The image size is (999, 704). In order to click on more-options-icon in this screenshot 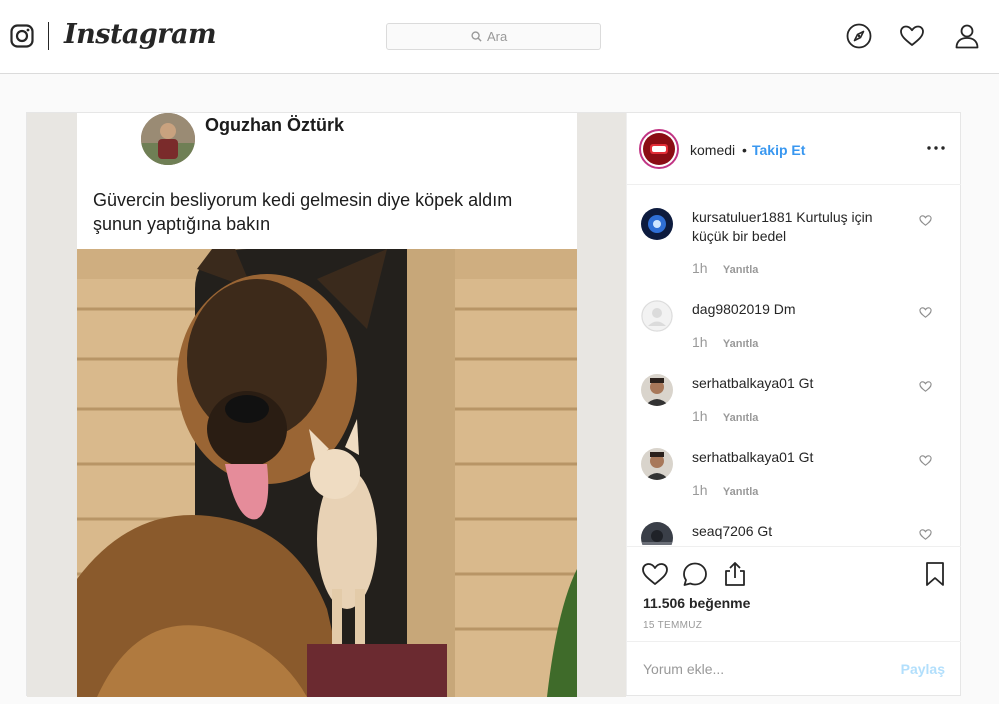, I will do `click(936, 148)`.